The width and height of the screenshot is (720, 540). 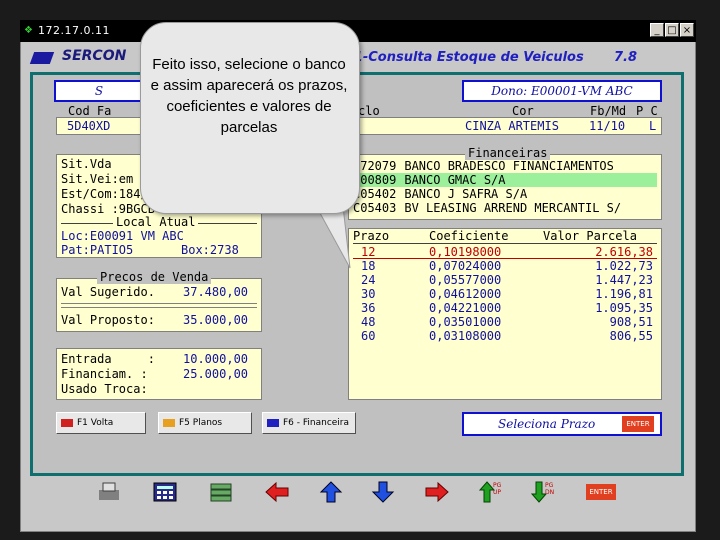 I want to click on loc-value: Loc:E00091 VM ABC, so click(x=122, y=236).